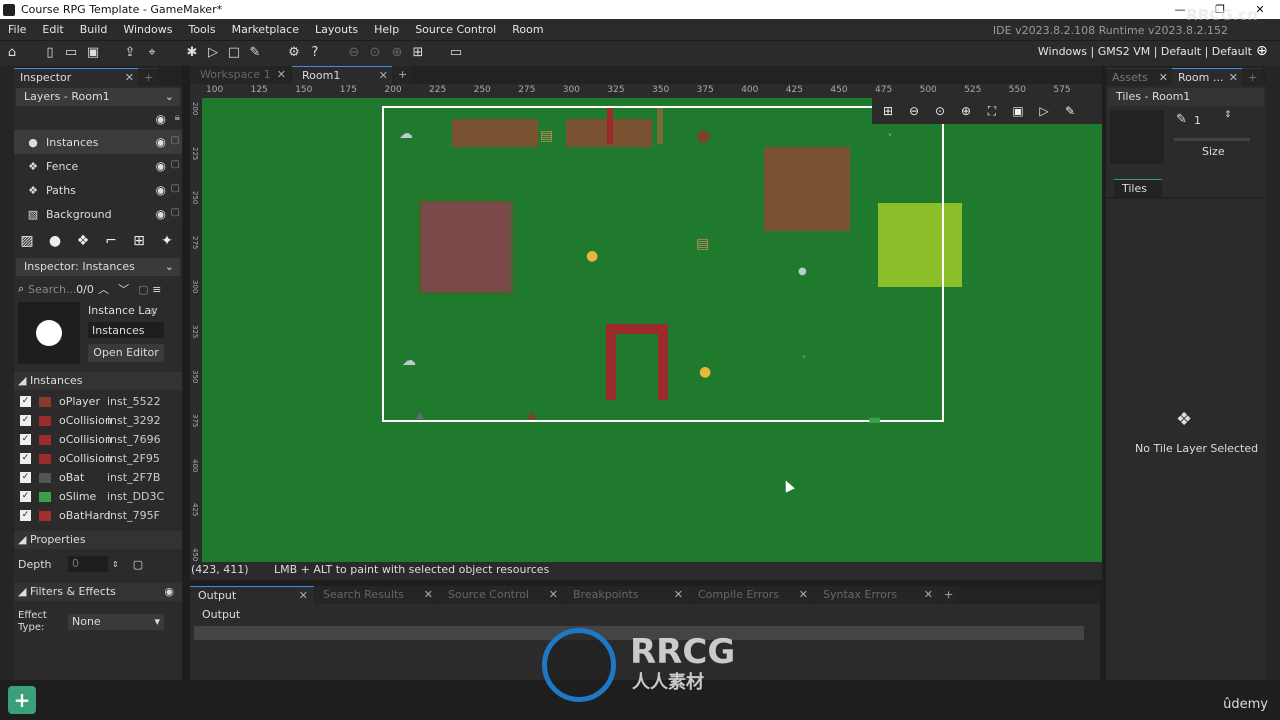  Describe the element at coordinates (98, 477) in the screenshot. I see `instance-row: ✓ oBat inst_2F7B` at that location.